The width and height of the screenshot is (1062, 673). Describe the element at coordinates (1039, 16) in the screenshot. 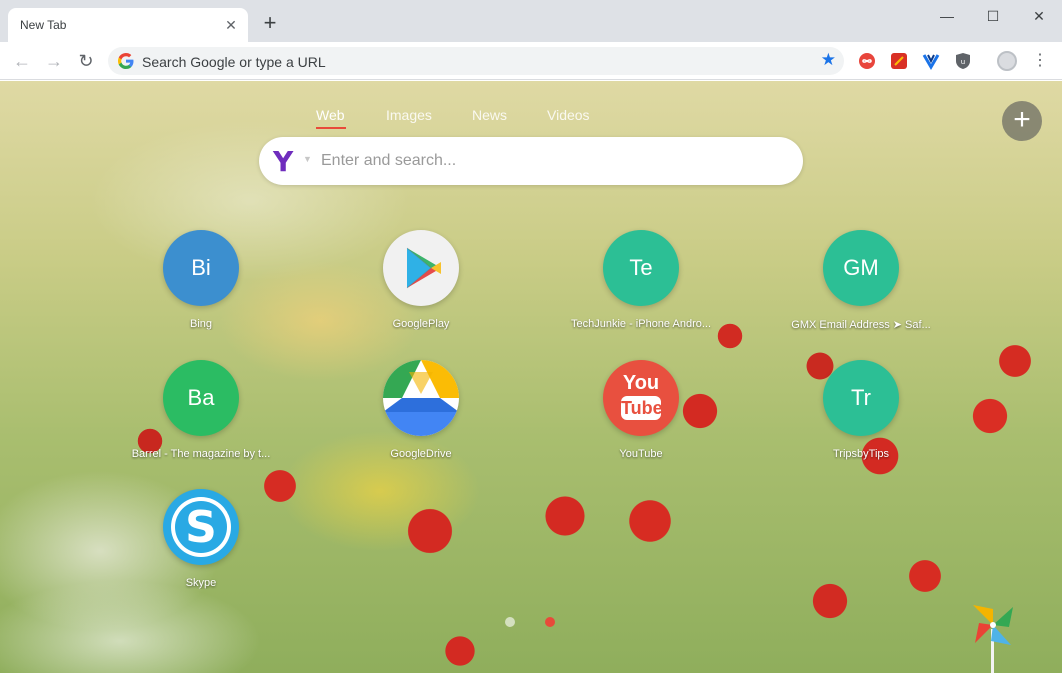

I see `close-window-button: ✕` at that location.